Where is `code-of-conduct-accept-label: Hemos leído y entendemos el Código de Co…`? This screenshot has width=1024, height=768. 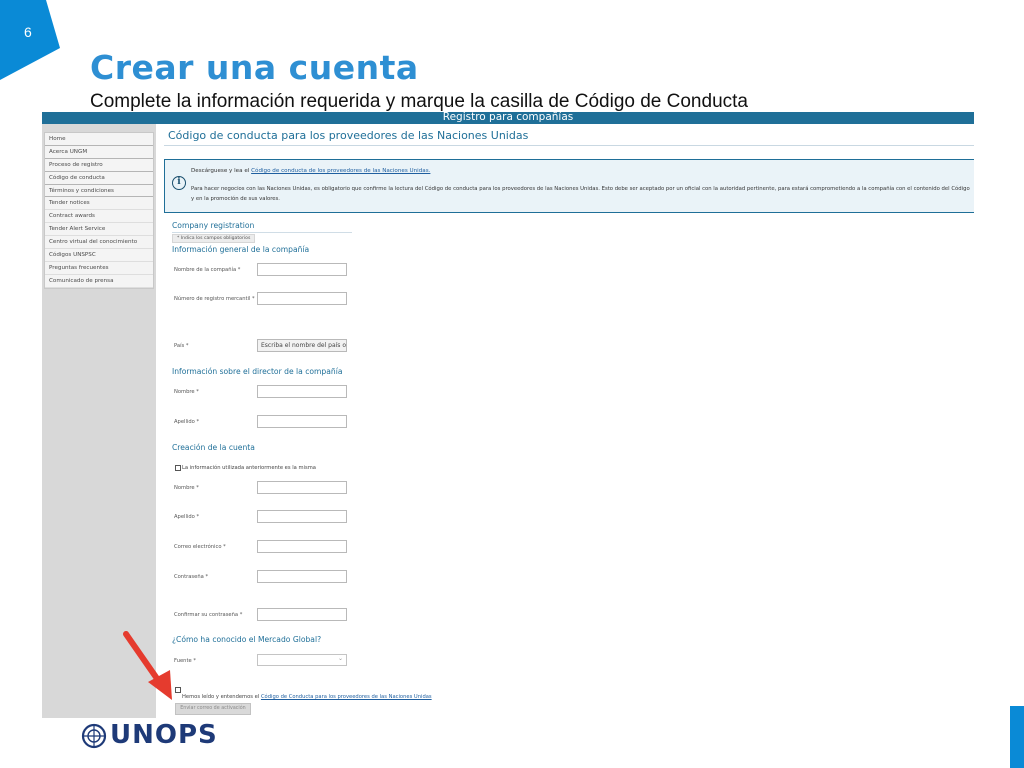 code-of-conduct-accept-label: Hemos leído y entendemos el Código de Co… is located at coordinates (307, 697).